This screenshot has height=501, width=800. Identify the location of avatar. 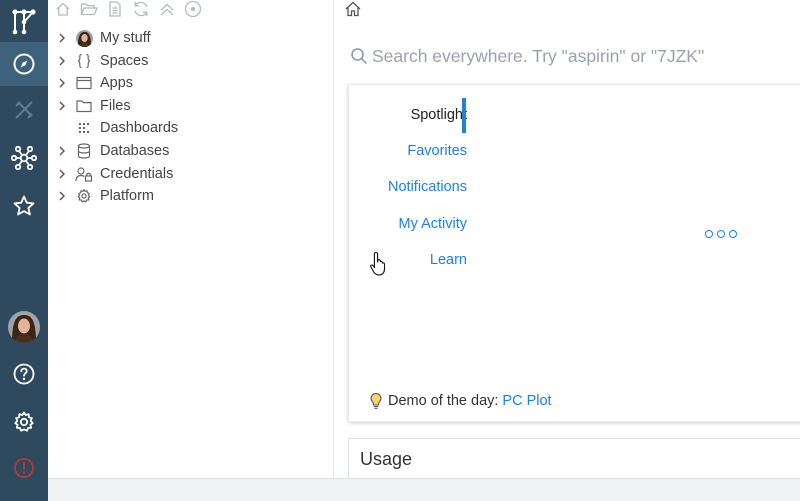
(24, 327).